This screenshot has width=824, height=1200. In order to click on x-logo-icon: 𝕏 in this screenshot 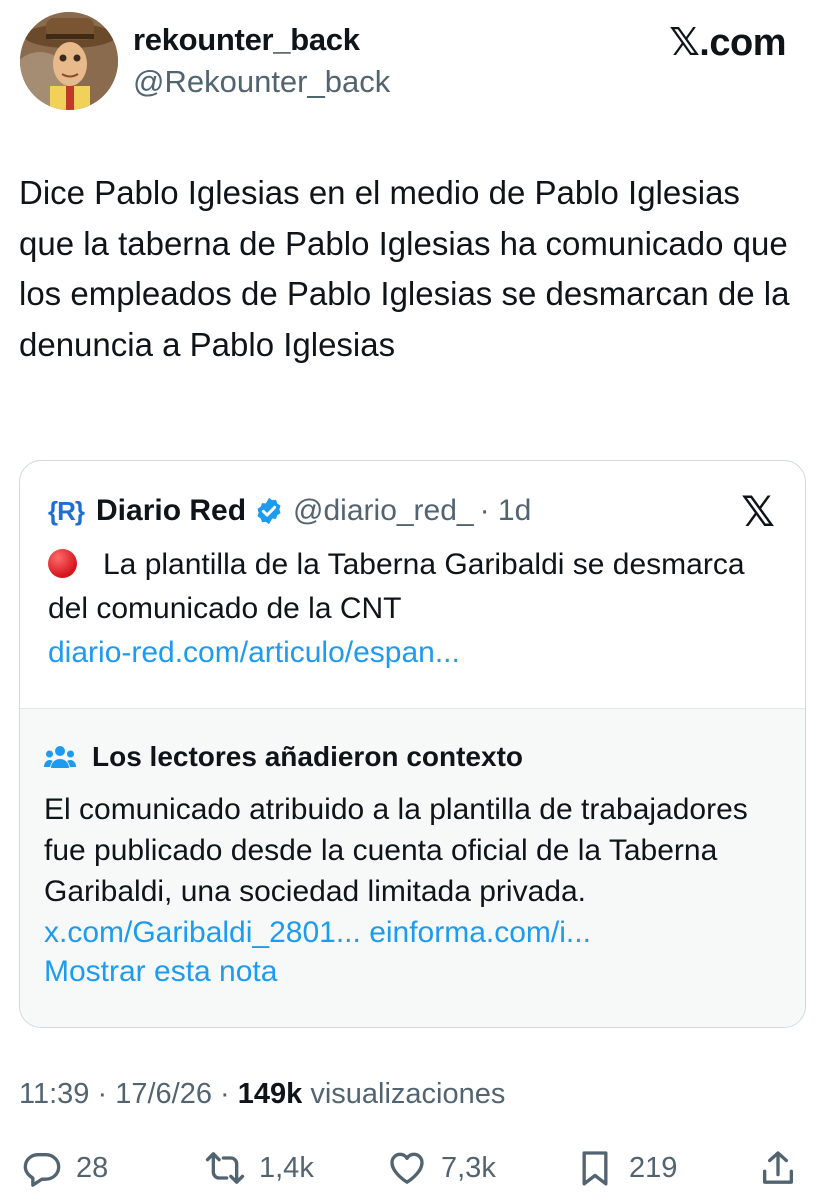, I will do `click(758, 511)`.